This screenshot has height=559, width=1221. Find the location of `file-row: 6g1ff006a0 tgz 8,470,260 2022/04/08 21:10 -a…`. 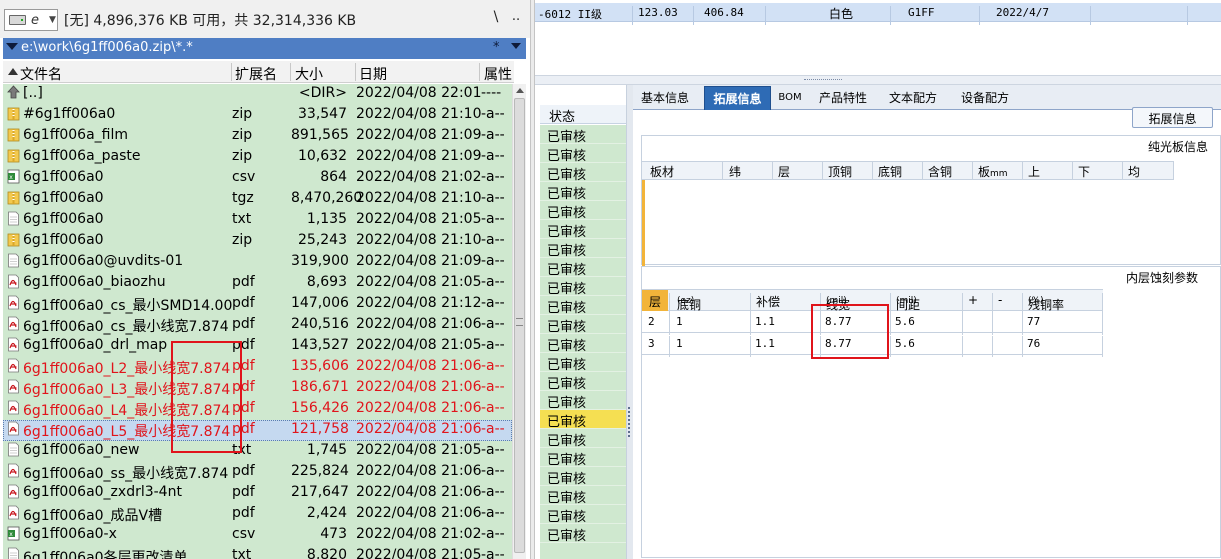

file-row: 6g1ff006a0 tgz 8,470,260 2022/04/08 21:10 -a… is located at coordinates (257, 199).